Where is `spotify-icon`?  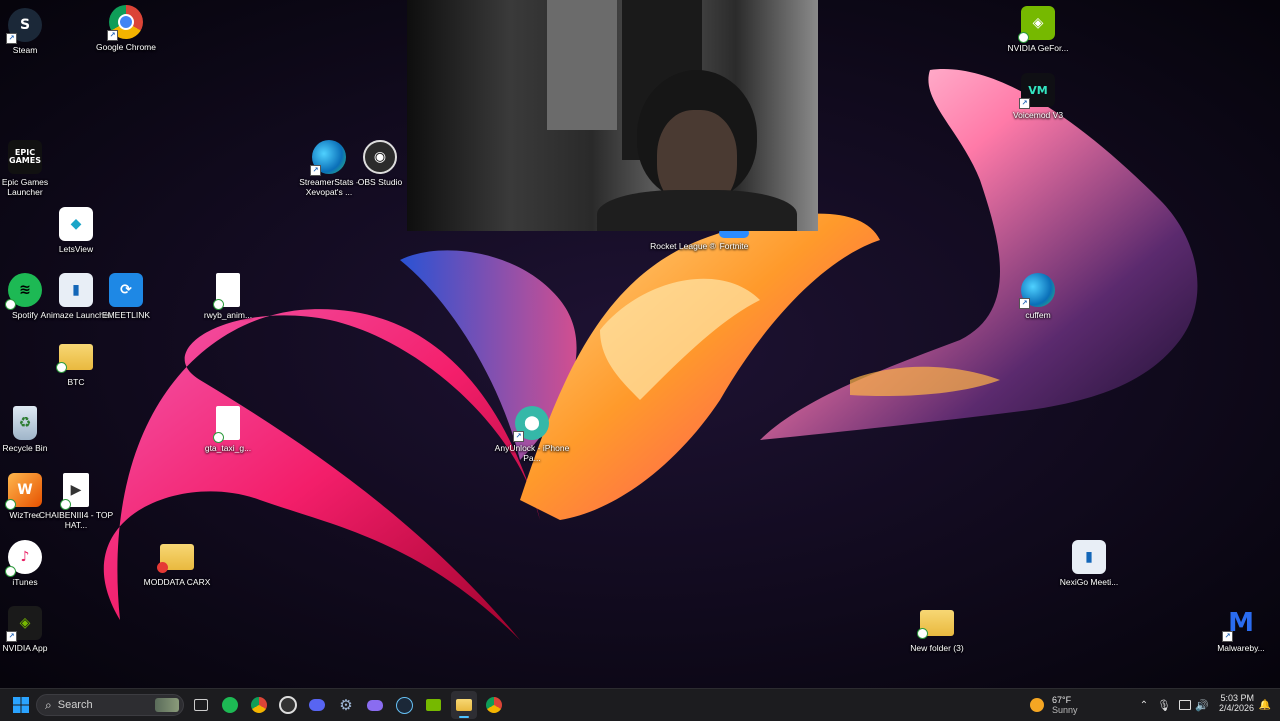 spotify-icon is located at coordinates (230, 705).